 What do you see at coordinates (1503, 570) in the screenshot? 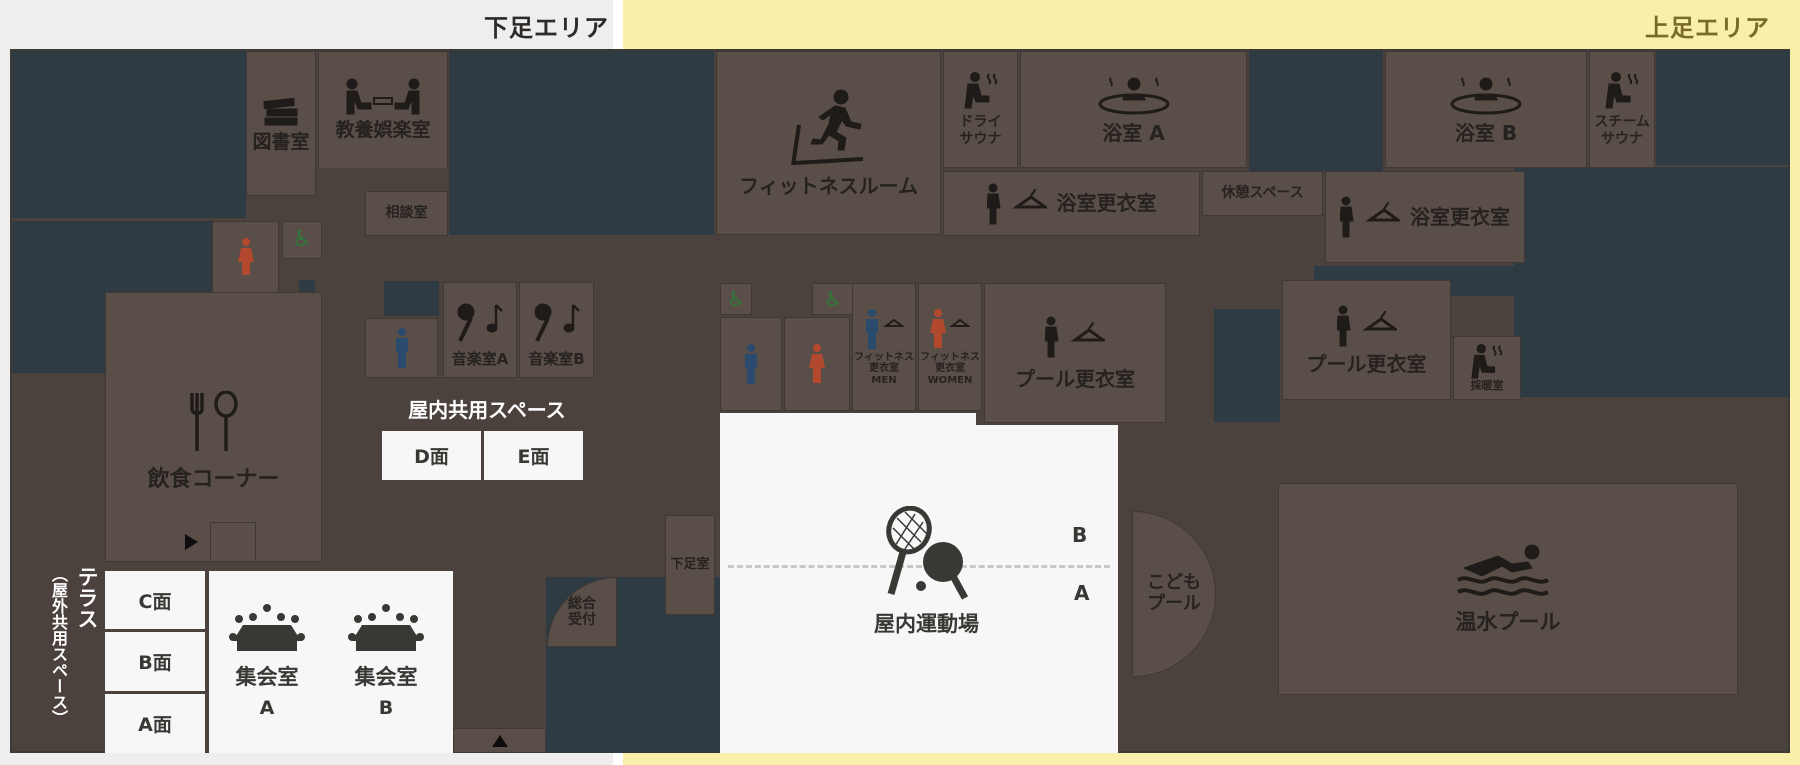
I see `swimmer-icon` at bounding box center [1503, 570].